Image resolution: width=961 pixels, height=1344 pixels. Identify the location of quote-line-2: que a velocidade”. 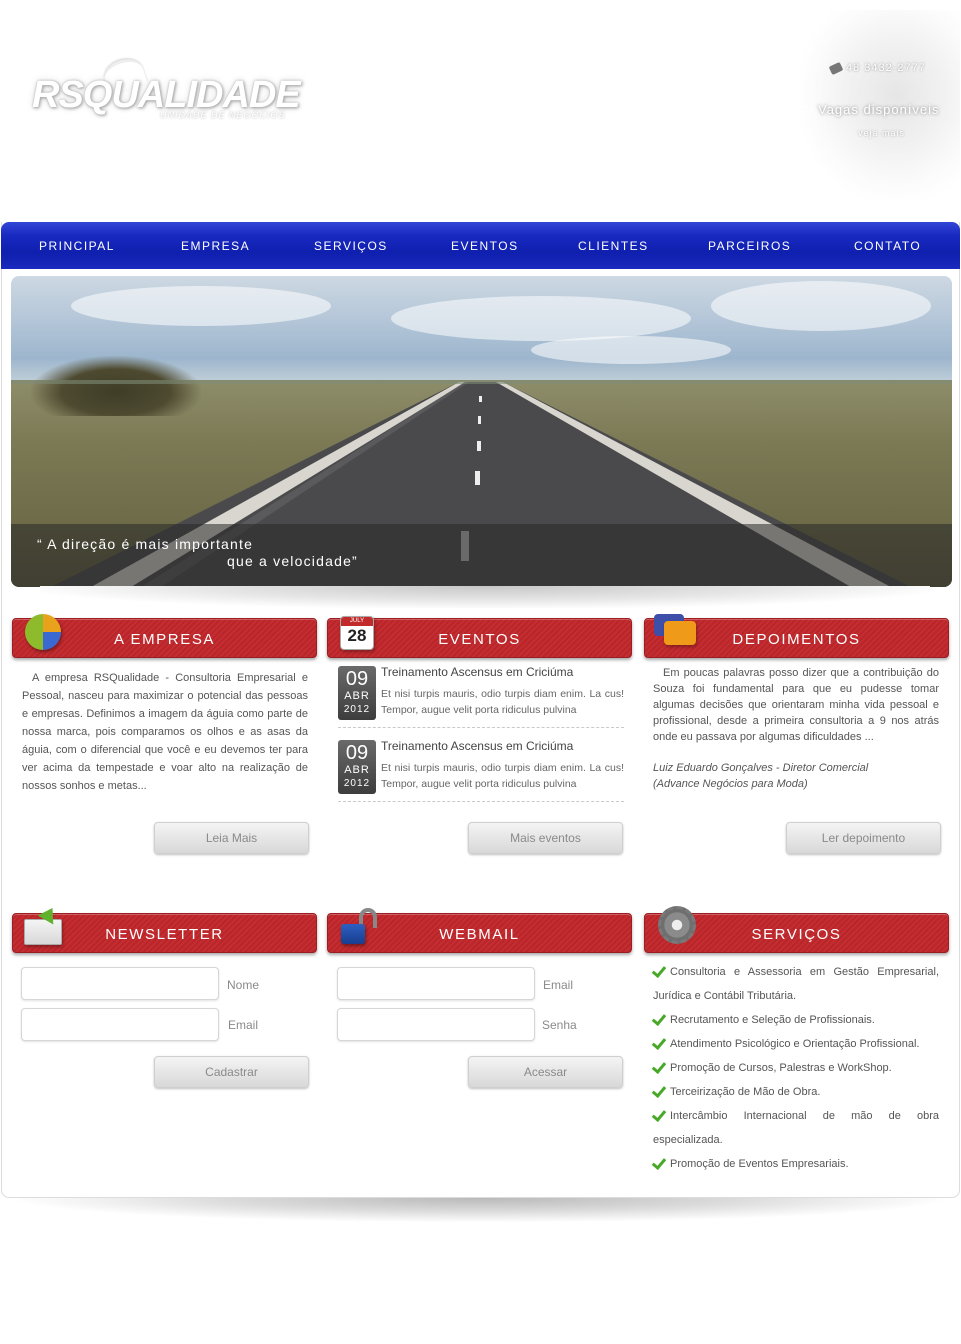
(292, 561).